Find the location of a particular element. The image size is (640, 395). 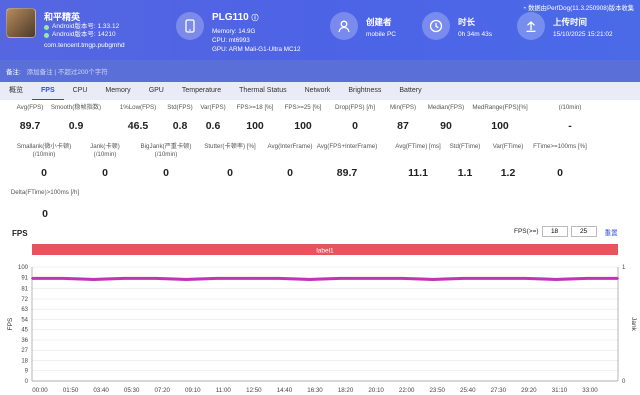

stat-label: Avg(FPS+InterFrame) is located at coordinates (347, 146).